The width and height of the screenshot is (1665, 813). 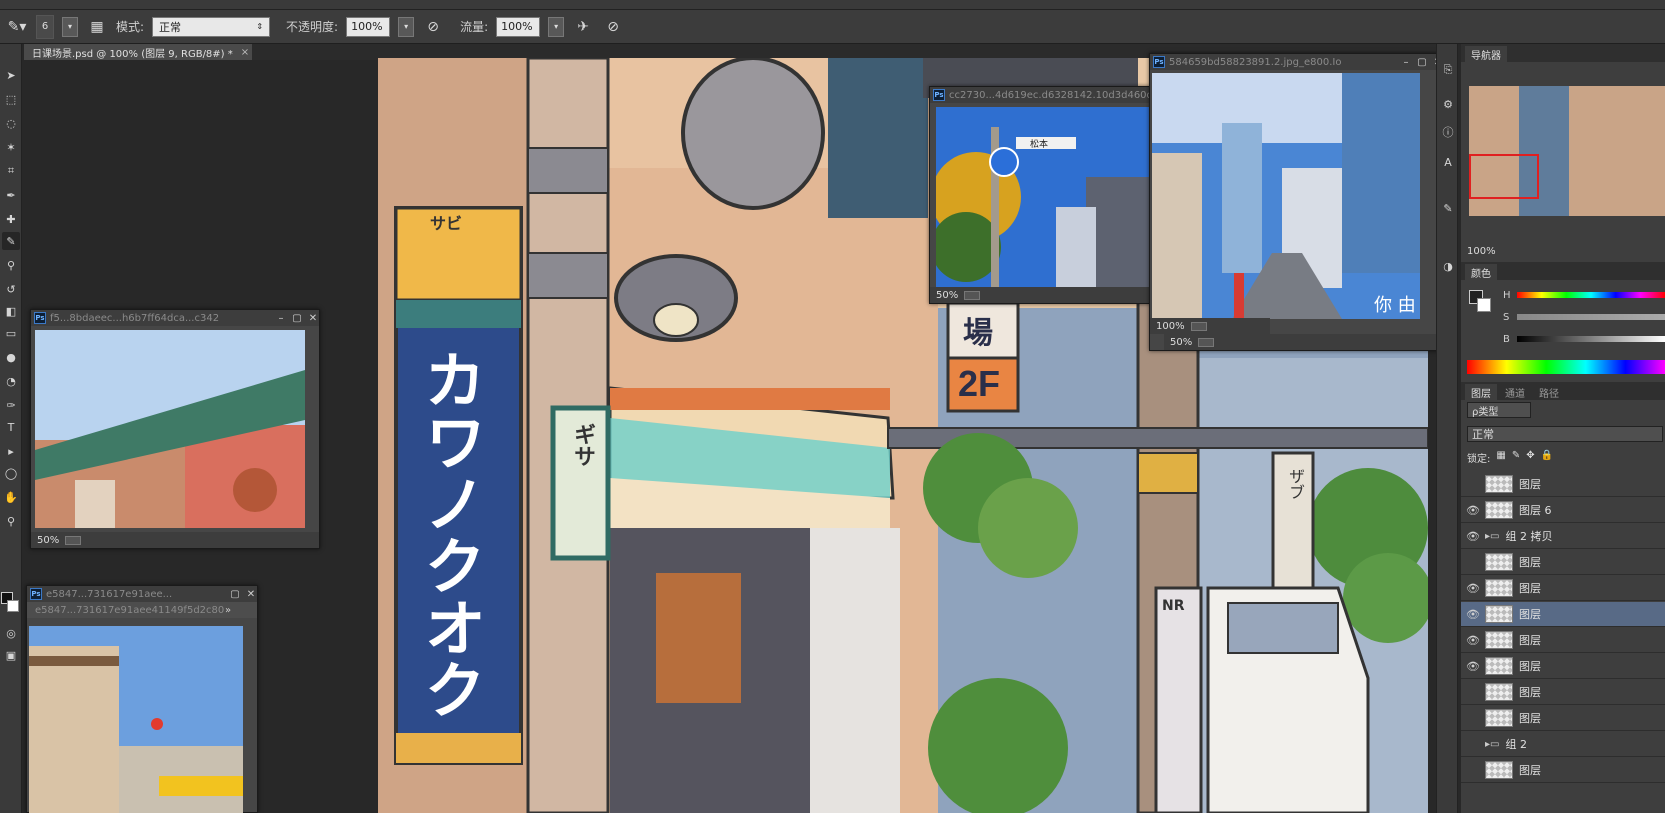 What do you see at coordinates (1481, 392) in the screenshot?
I see `tab-layers: 图层` at bounding box center [1481, 392].